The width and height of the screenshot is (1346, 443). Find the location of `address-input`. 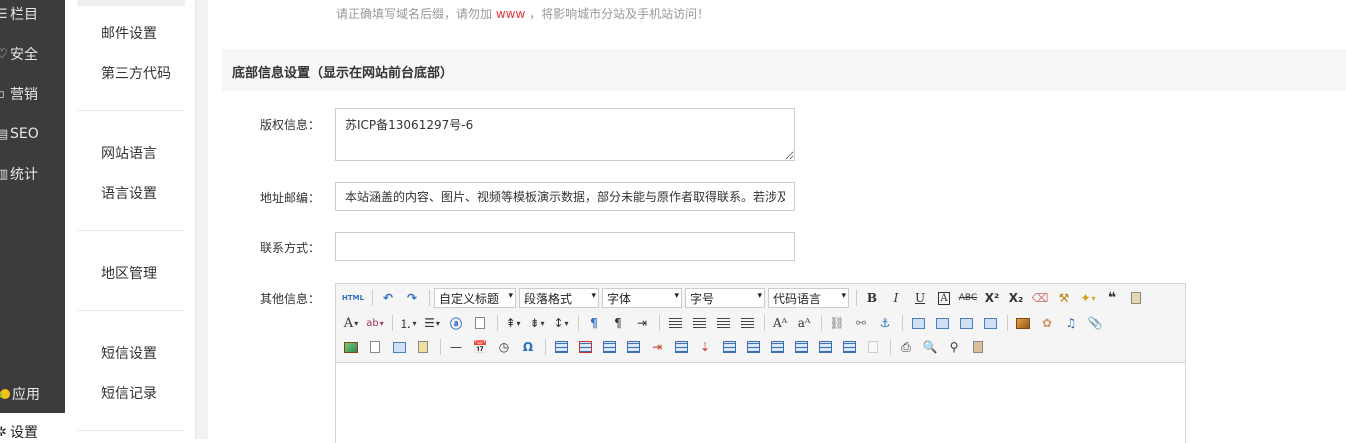

address-input is located at coordinates (565, 196).